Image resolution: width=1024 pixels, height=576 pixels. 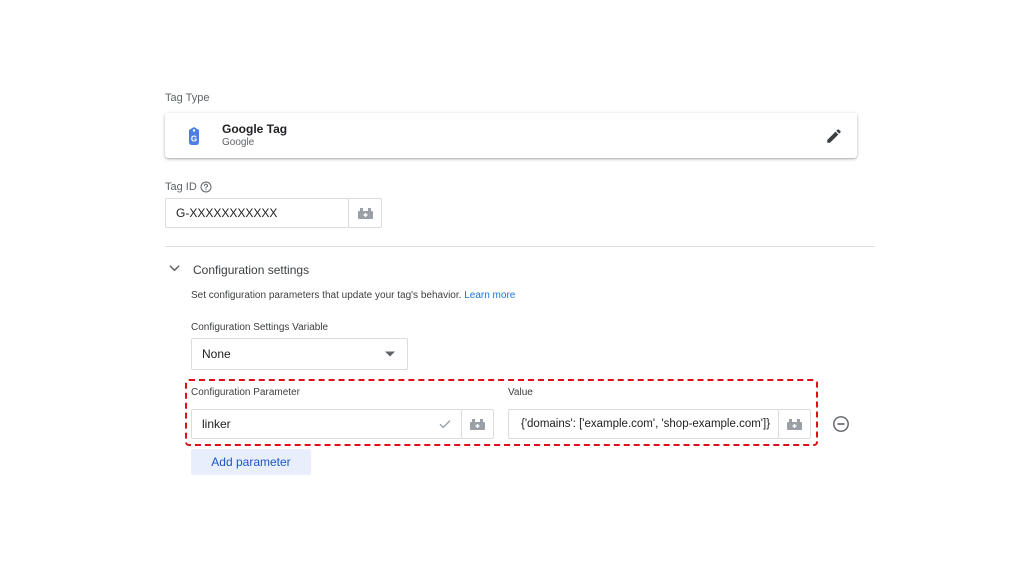 I want to click on config-parameter-variable-button, so click(x=477, y=424).